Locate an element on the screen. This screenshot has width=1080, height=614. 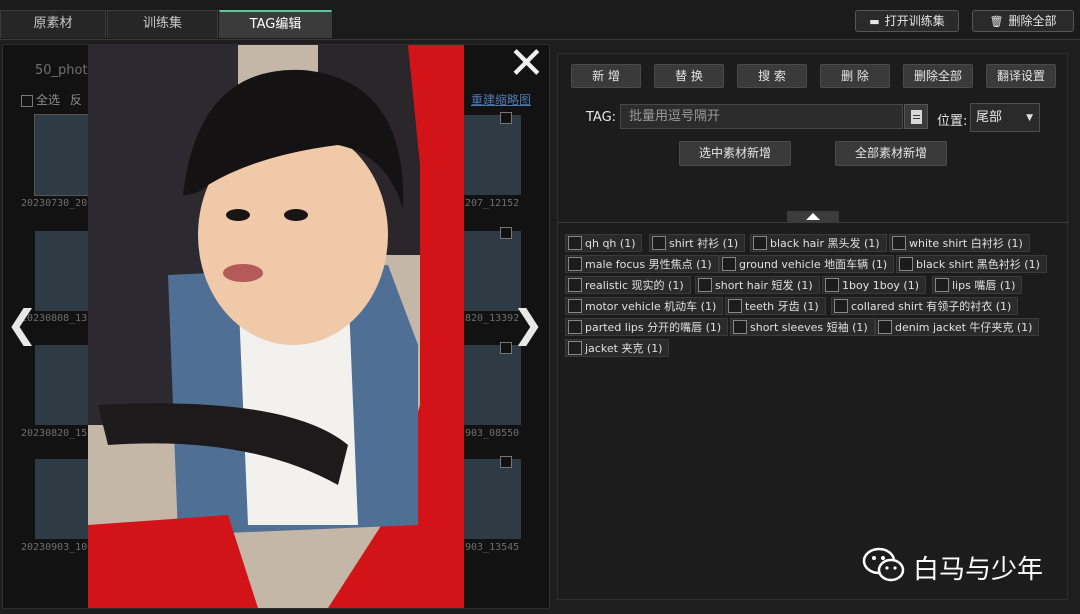
tag-text: qh qh (1) is located at coordinates (610, 243).